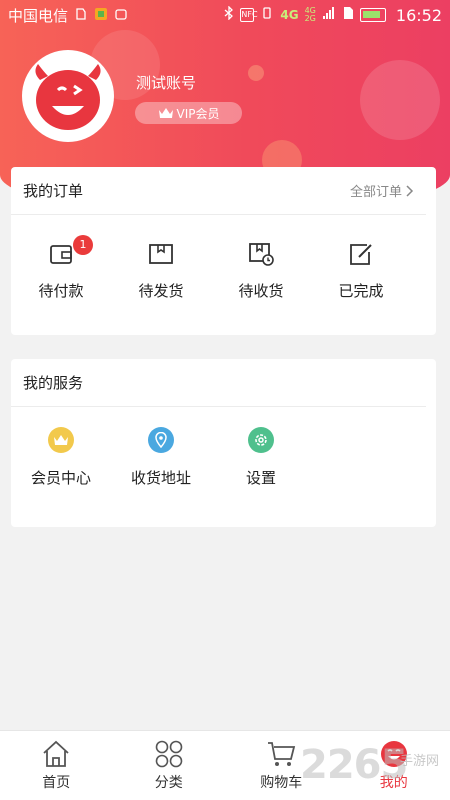 Image resolution: width=450 pixels, height=800 pixels. I want to click on avatar, so click(68, 96).